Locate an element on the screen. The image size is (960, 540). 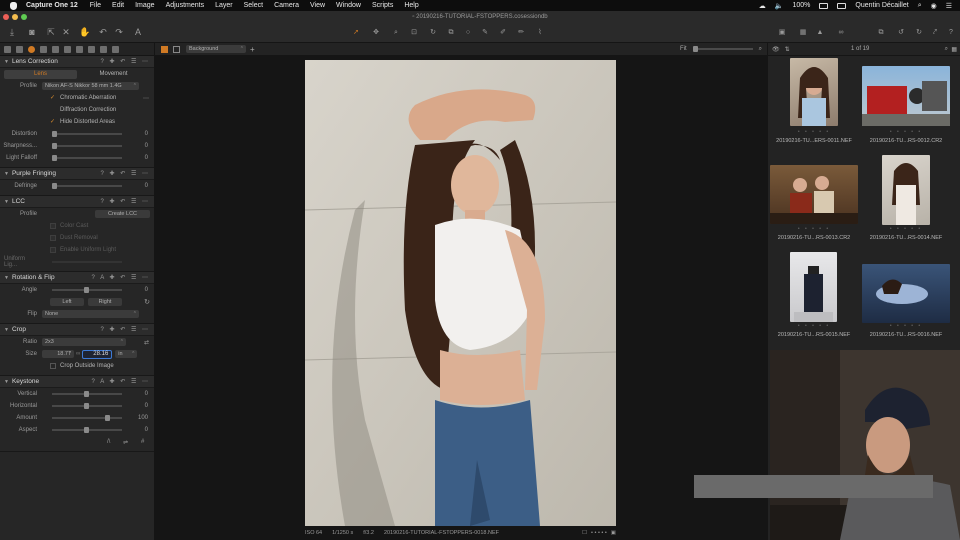
variant-select: Background is located at coordinates (216, 49).